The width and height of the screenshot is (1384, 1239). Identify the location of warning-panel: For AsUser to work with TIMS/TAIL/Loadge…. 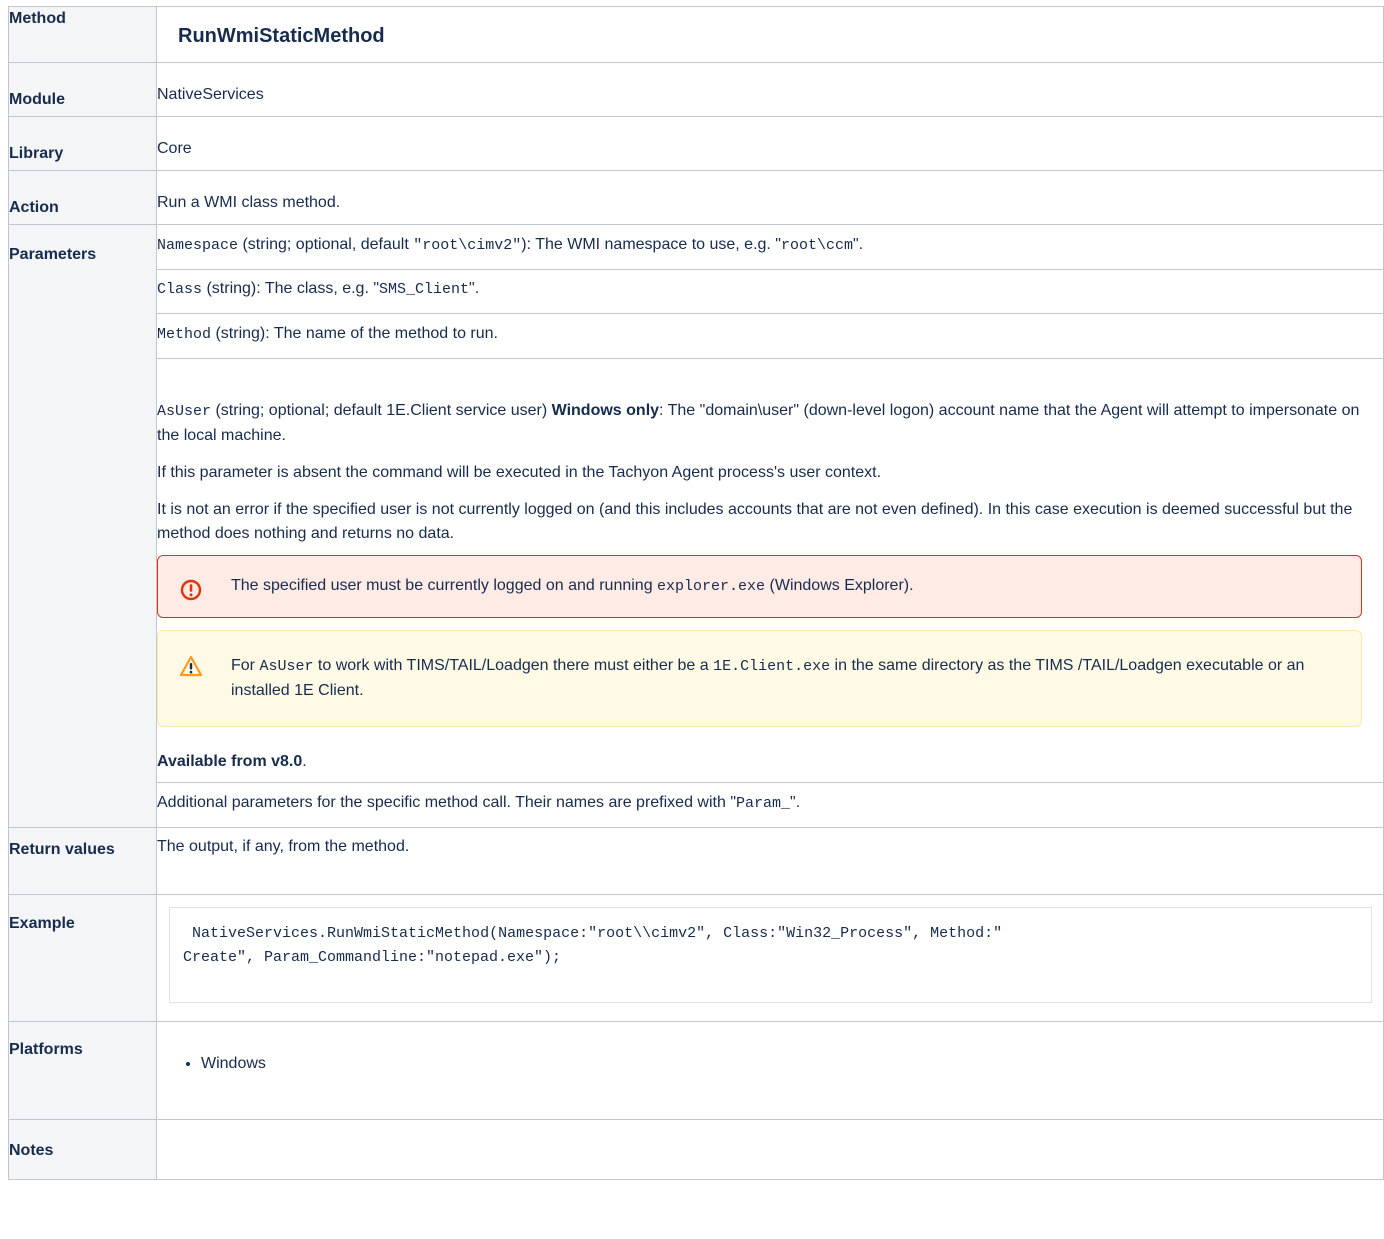
(759, 678).